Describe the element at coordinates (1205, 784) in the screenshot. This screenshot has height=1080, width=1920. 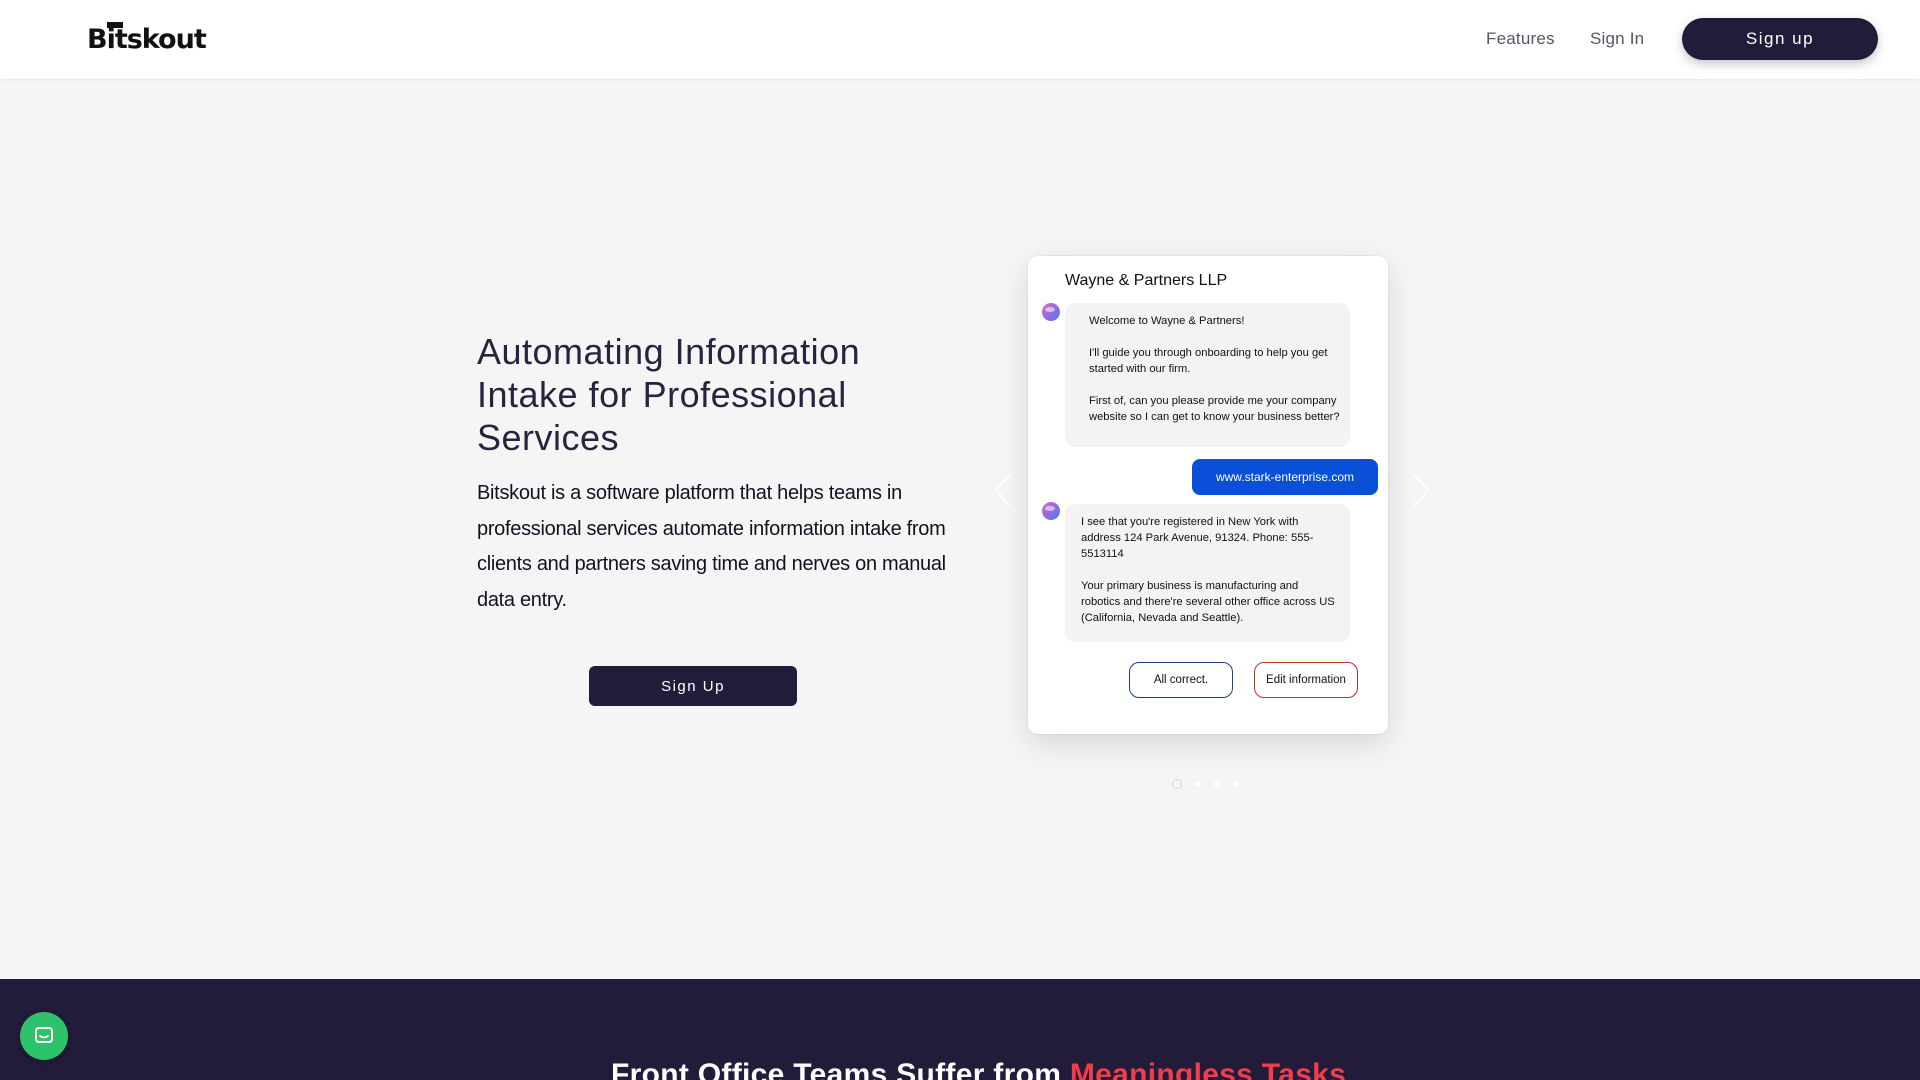
I see `carousel-pagination` at that location.